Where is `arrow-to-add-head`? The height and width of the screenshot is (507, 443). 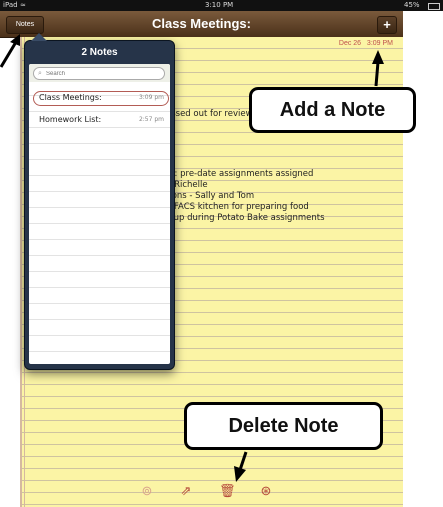
arrow-to-add-head is located at coordinates (378, 57).